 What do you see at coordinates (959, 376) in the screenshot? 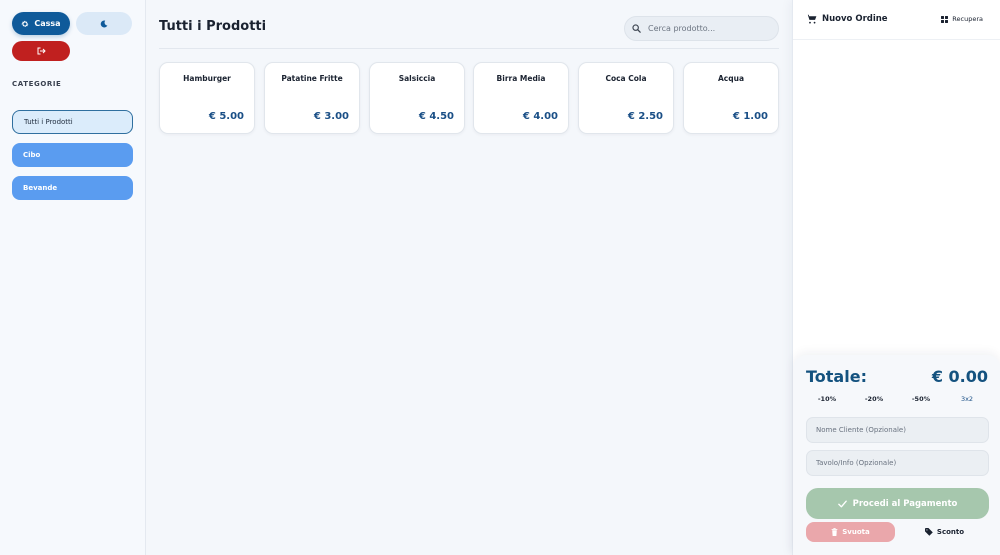
I see `total-value: € 0.00` at bounding box center [959, 376].